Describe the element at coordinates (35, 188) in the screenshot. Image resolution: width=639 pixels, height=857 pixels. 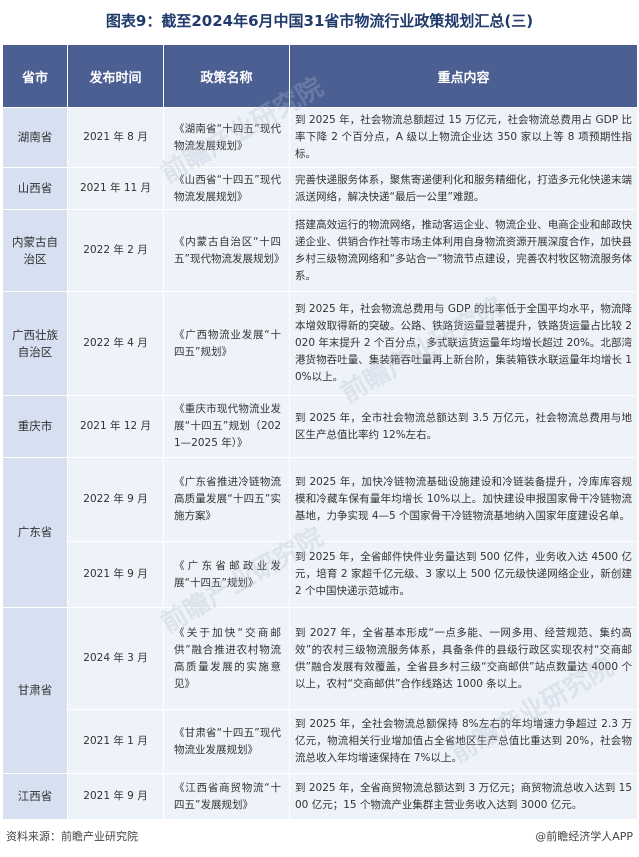
I see `province-cell: 山西省` at that location.